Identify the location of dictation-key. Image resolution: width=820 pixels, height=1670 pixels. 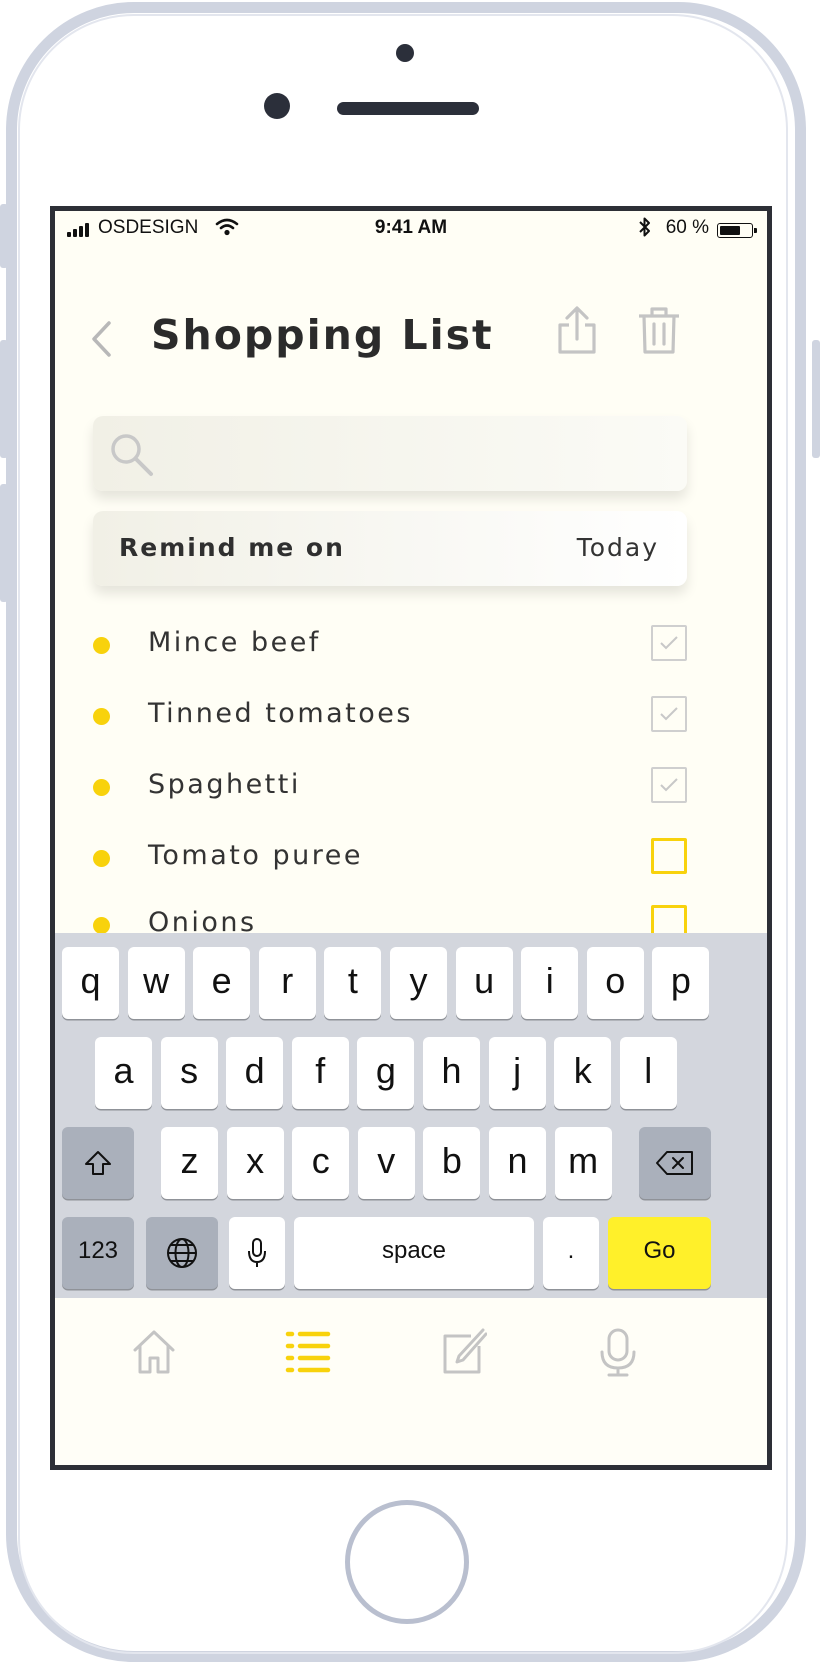
(257, 1253).